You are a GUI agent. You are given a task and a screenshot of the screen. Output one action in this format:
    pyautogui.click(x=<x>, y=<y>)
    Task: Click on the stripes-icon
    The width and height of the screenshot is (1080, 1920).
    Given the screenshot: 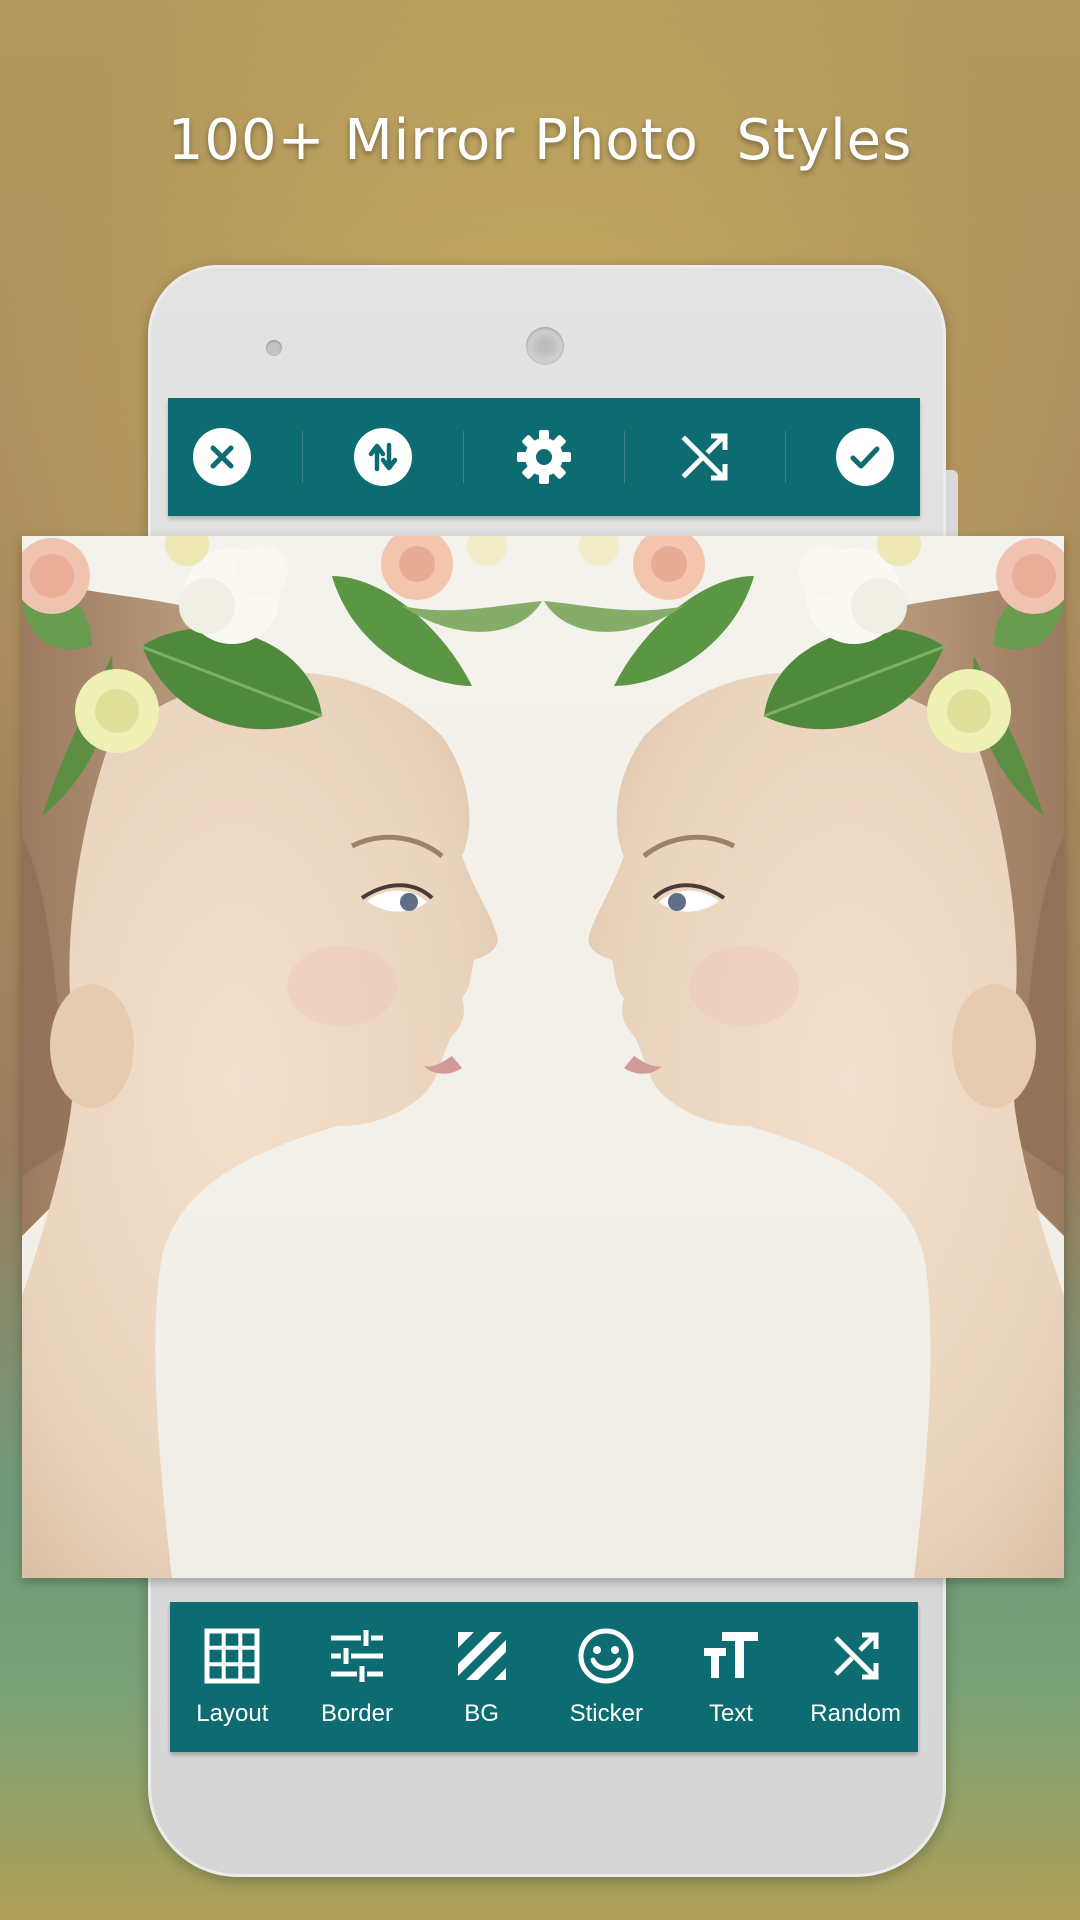 What is the action you would take?
    pyautogui.click(x=481, y=1656)
    